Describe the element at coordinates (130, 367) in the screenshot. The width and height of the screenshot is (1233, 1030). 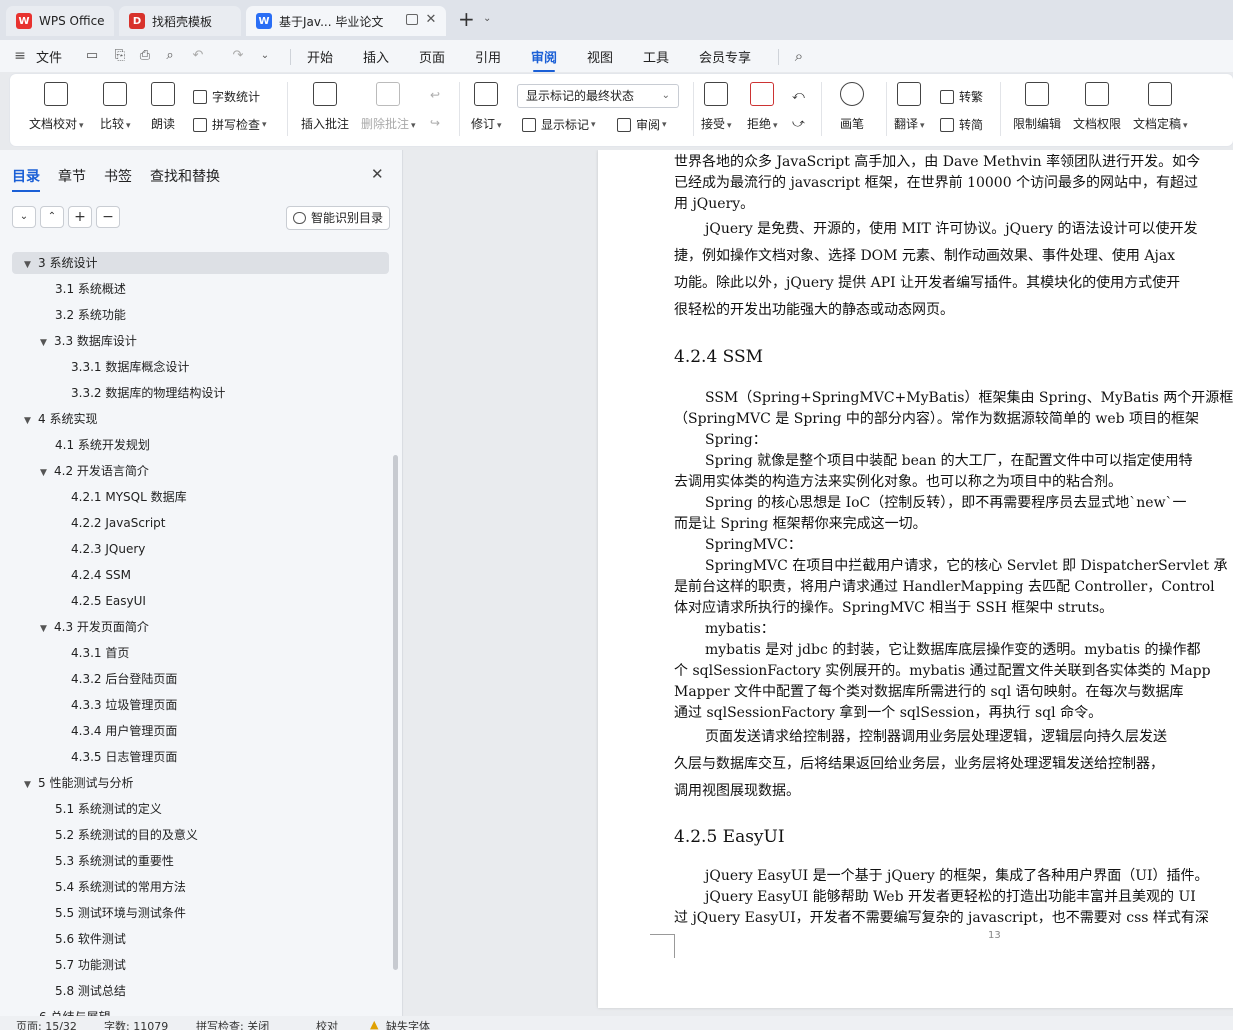
I see `toc-item: 3.3.1 数据库概念设计` at that location.